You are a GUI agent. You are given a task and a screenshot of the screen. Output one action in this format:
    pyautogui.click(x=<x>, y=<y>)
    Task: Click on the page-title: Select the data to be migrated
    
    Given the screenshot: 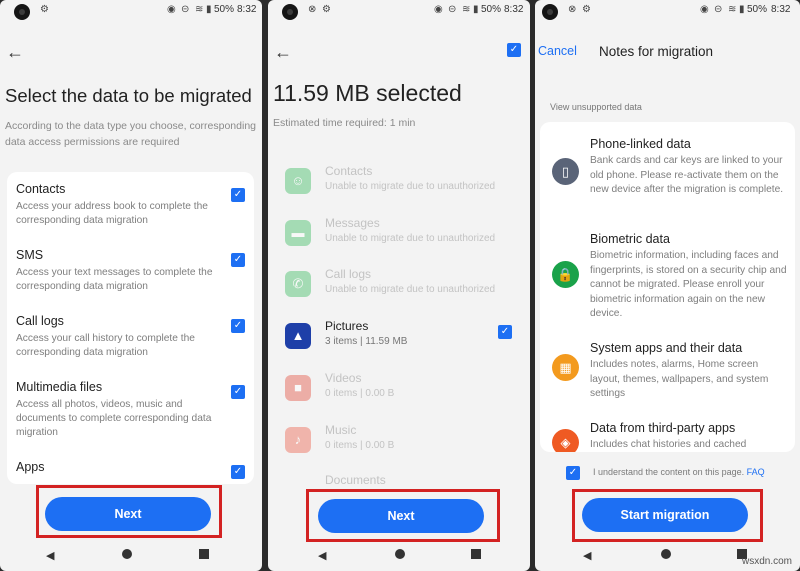 What is the action you would take?
    pyautogui.click(x=128, y=95)
    